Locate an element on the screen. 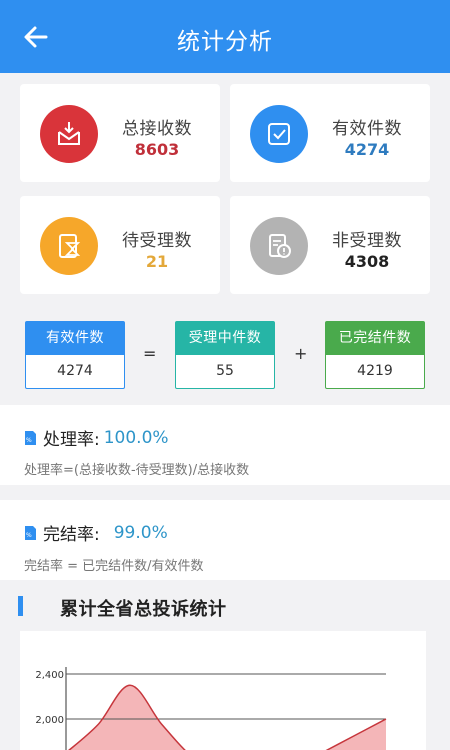 The width and height of the screenshot is (450, 750). equals-sign: = is located at coordinates (150, 353).